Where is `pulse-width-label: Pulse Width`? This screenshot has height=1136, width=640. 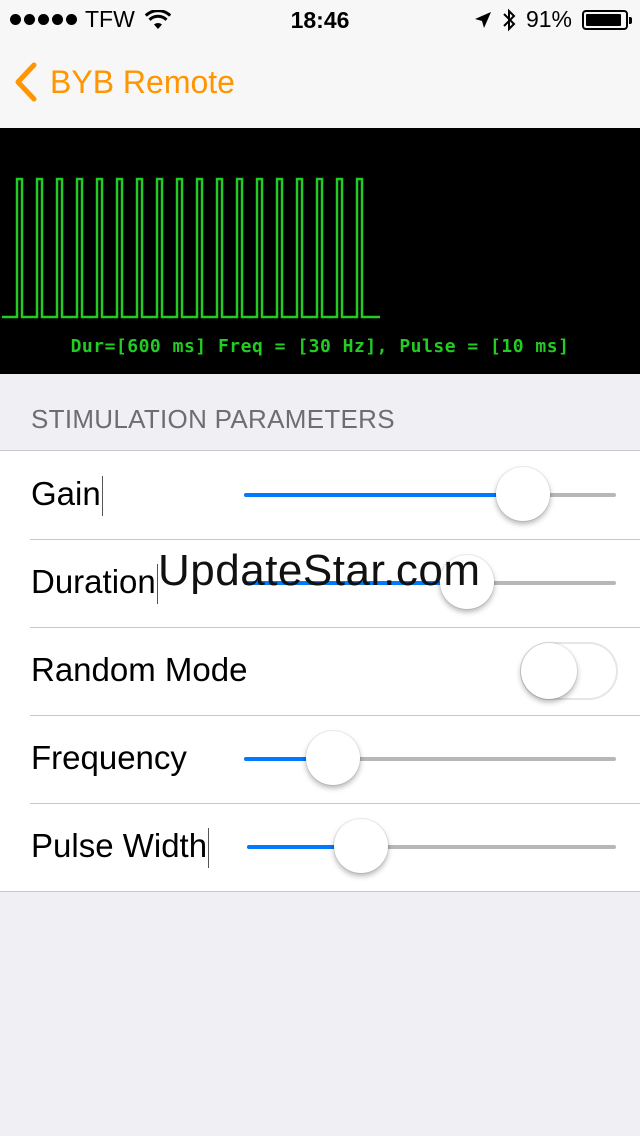 pulse-width-label: Pulse Width is located at coordinates (120, 848).